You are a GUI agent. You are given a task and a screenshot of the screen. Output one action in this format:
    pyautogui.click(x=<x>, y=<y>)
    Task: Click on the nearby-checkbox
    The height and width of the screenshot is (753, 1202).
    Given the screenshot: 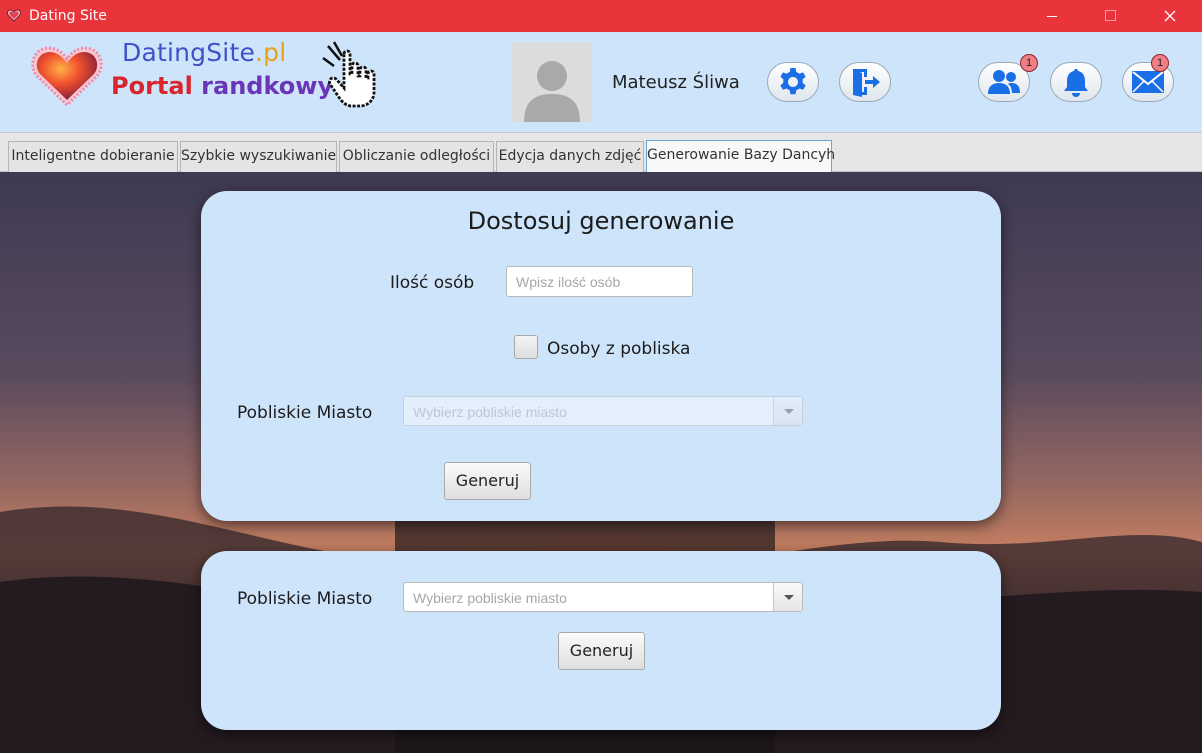 What is the action you would take?
    pyautogui.click(x=526, y=347)
    